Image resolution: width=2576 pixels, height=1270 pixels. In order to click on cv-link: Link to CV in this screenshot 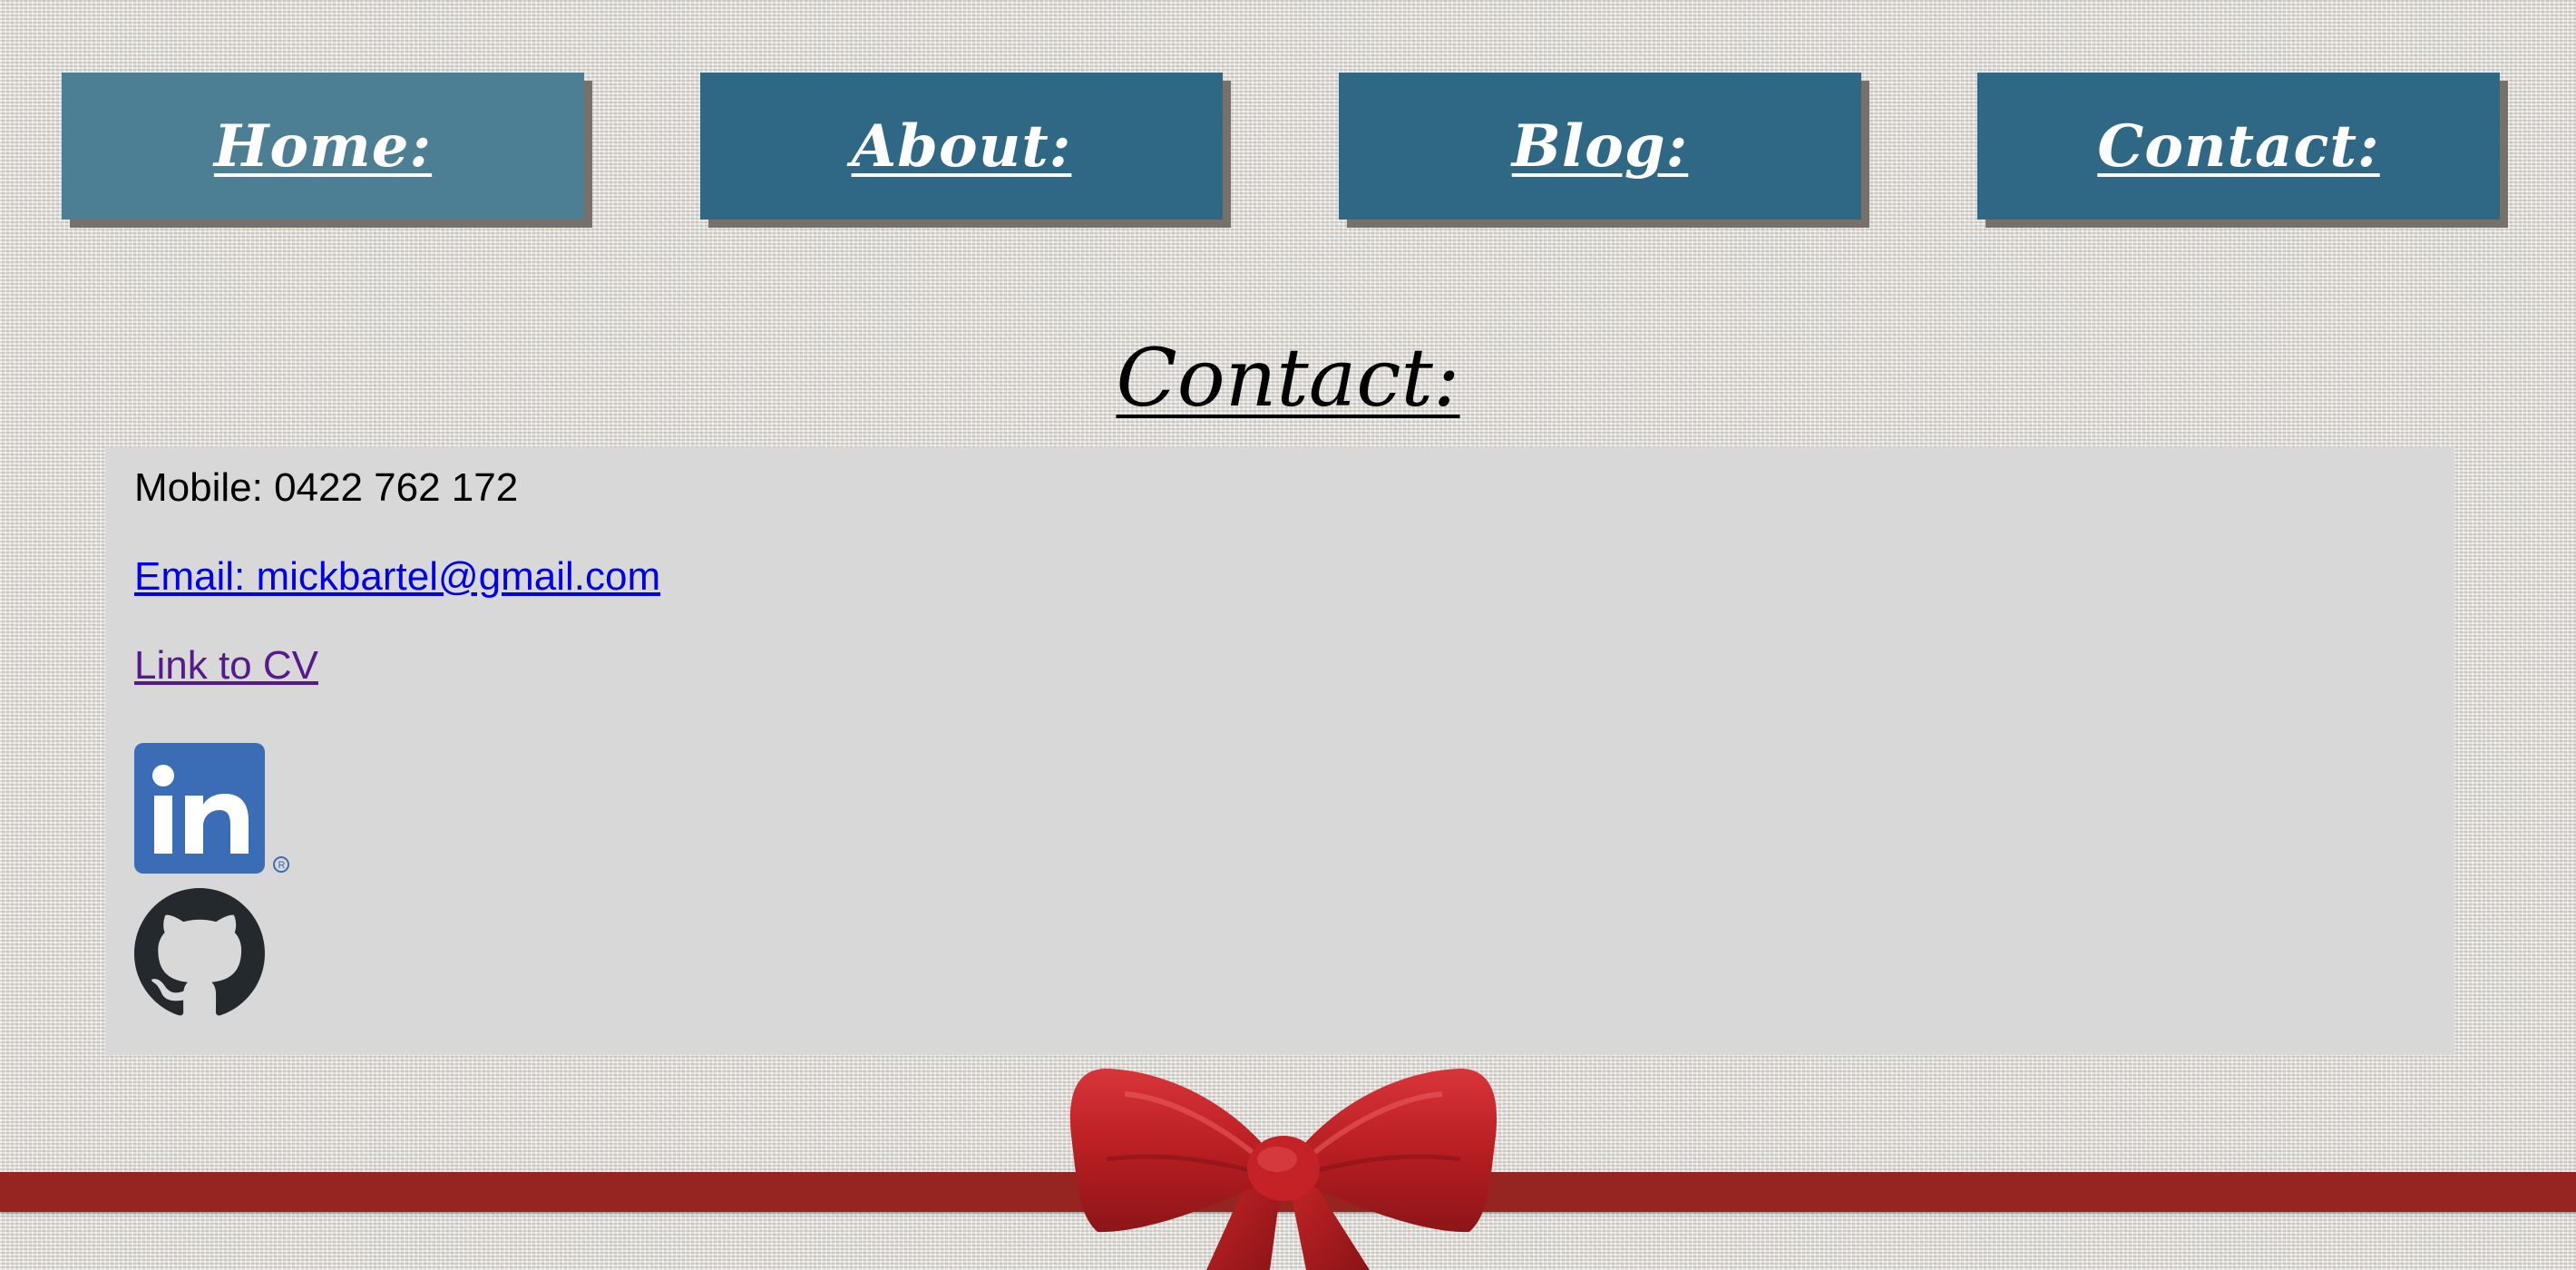, I will do `click(226, 666)`.